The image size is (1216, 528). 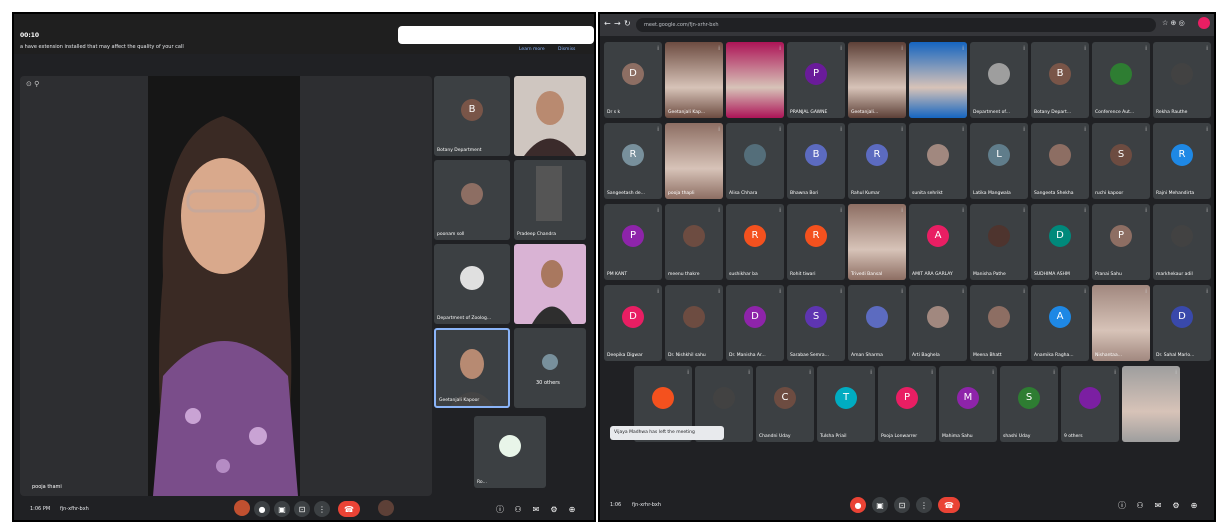 What do you see at coordinates (607, 23) in the screenshot?
I see `nav-back-icon: ←` at bounding box center [607, 23].